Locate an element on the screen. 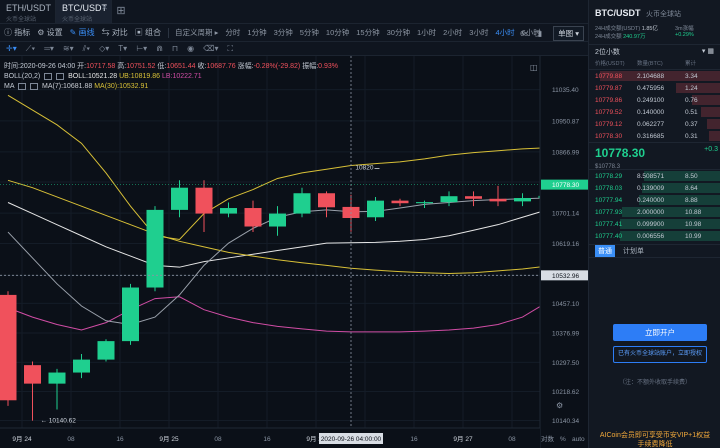 Image resolution: width=720 pixels, height=448 pixels. bid-amount: 0.099900 is located at coordinates (651, 224).